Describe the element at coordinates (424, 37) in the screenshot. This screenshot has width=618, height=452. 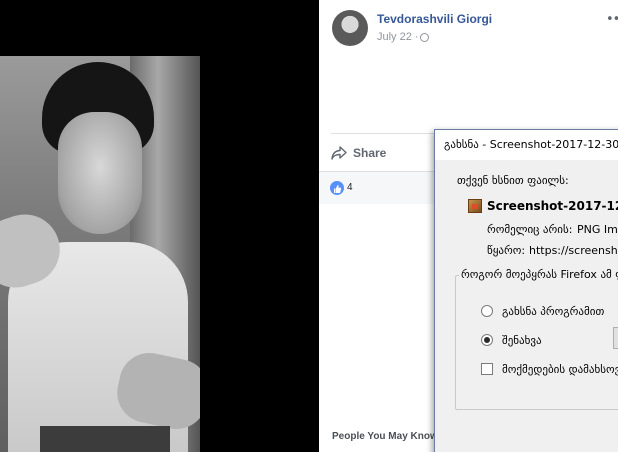
I see `globe-icon` at that location.